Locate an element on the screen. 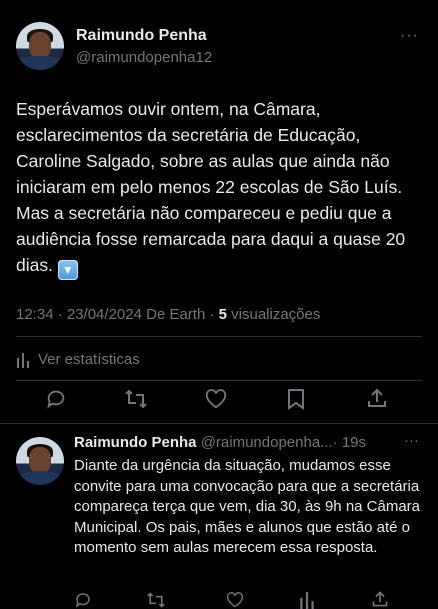 The width and height of the screenshot is (438, 609). reply-share-icon is located at coordinates (380, 599).